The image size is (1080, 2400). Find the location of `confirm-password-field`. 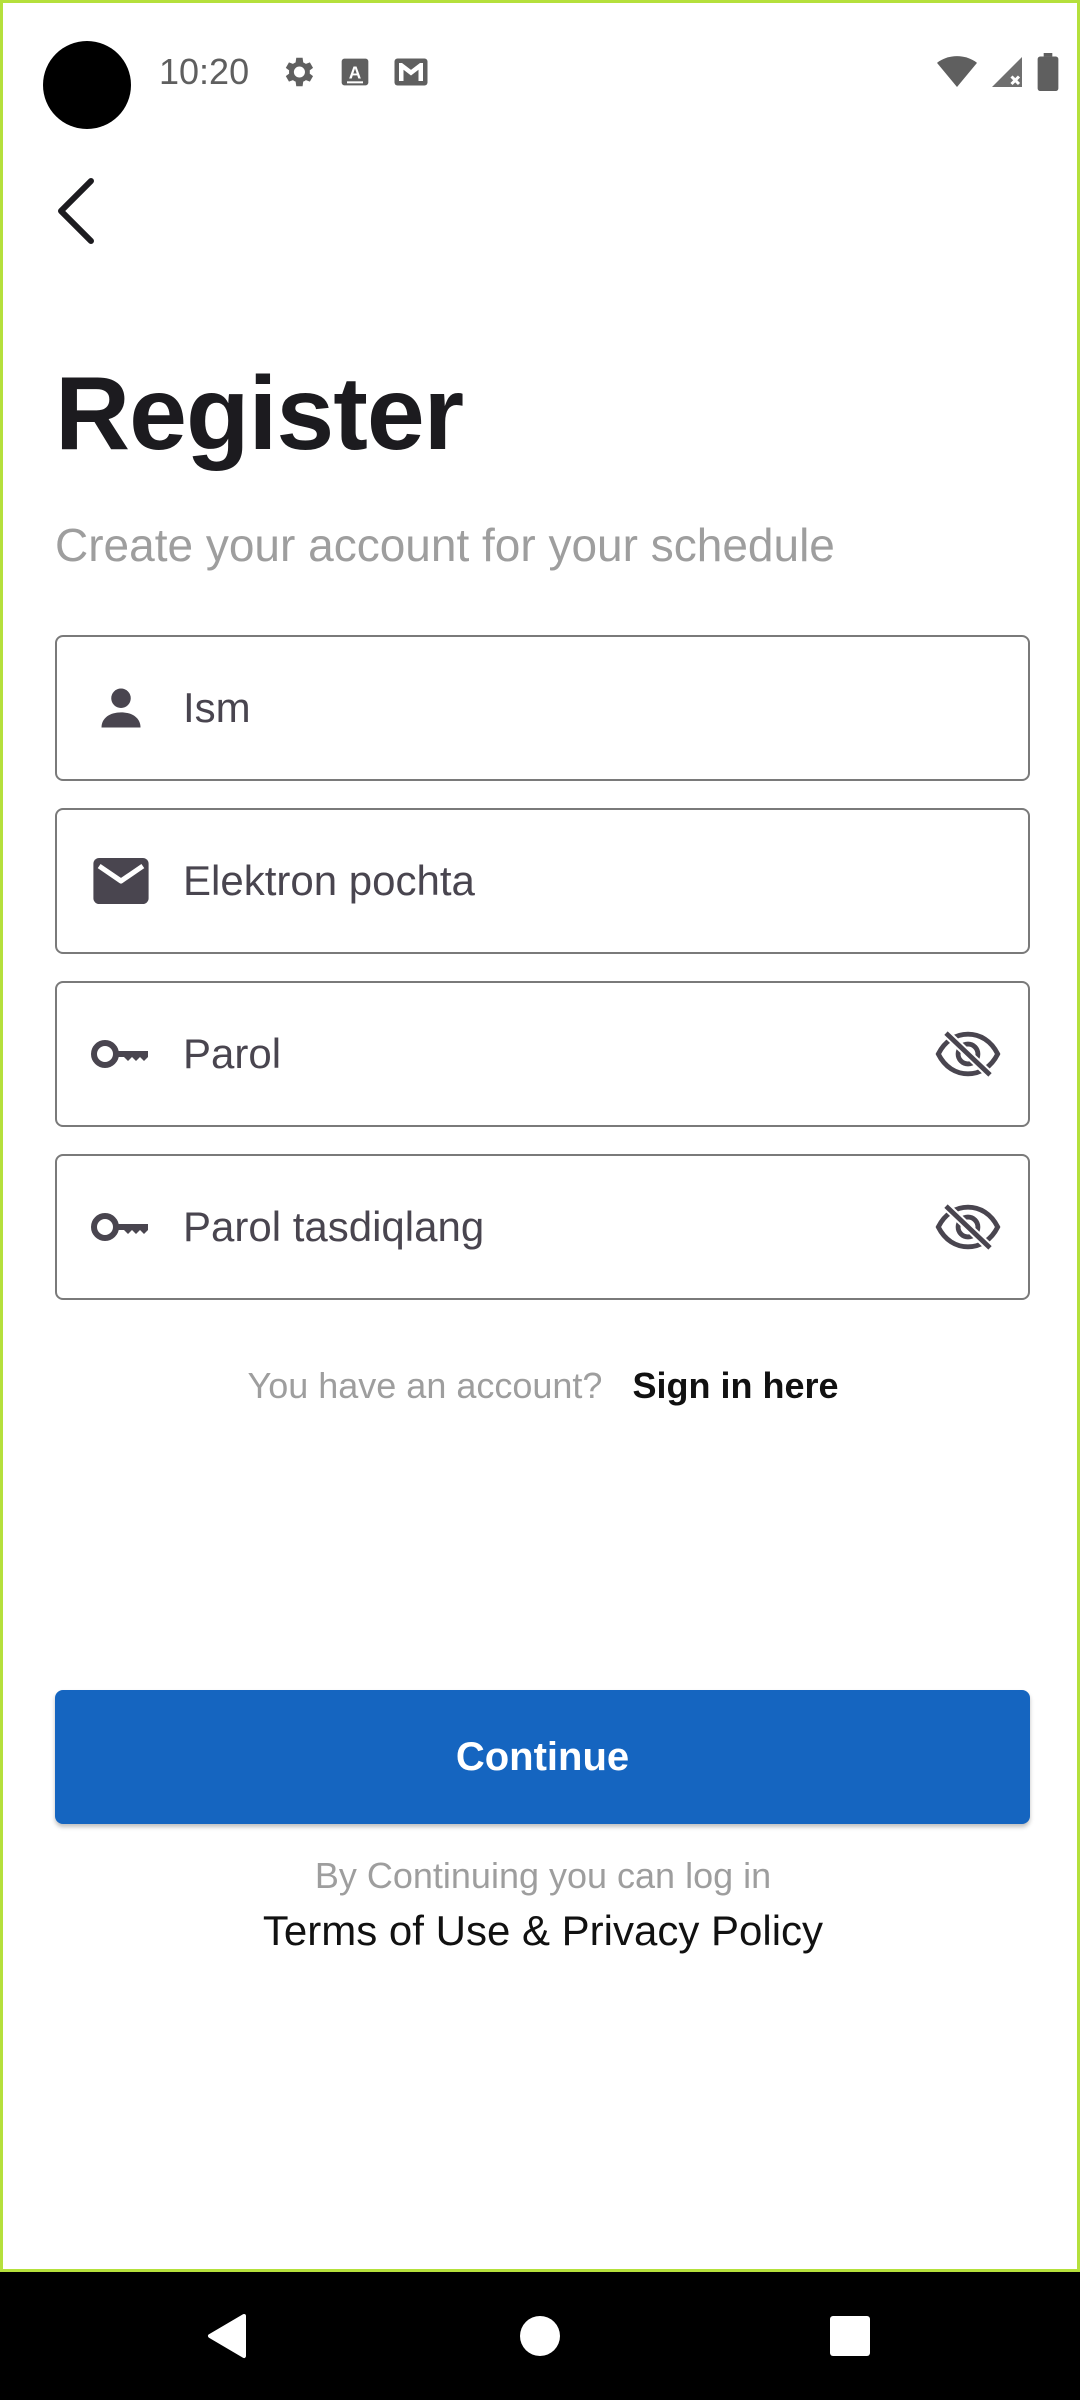

confirm-password-field is located at coordinates (542, 1227).